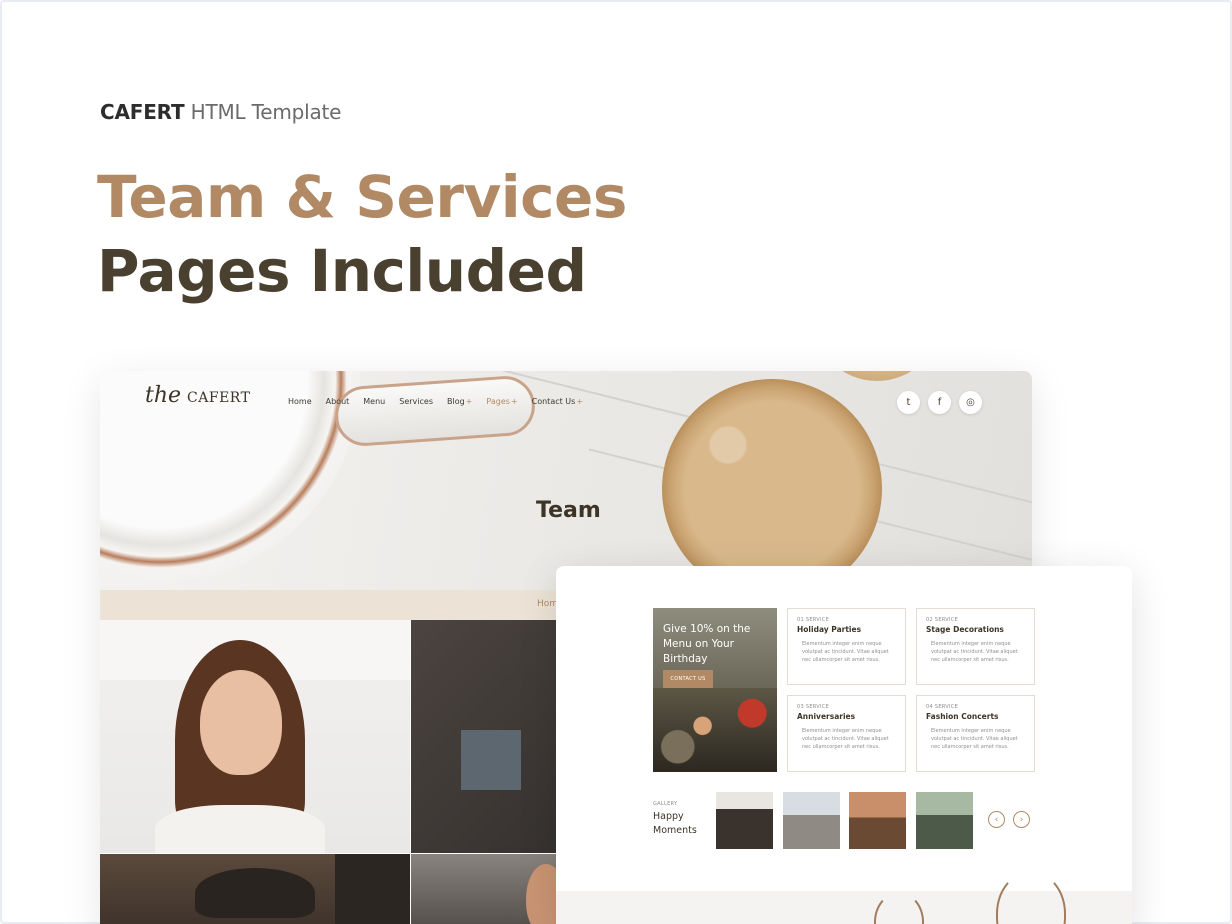 This screenshot has height=924, width=1232. Describe the element at coordinates (665, 804) in the screenshot. I see `gallery-kicker: GALLERY` at that location.